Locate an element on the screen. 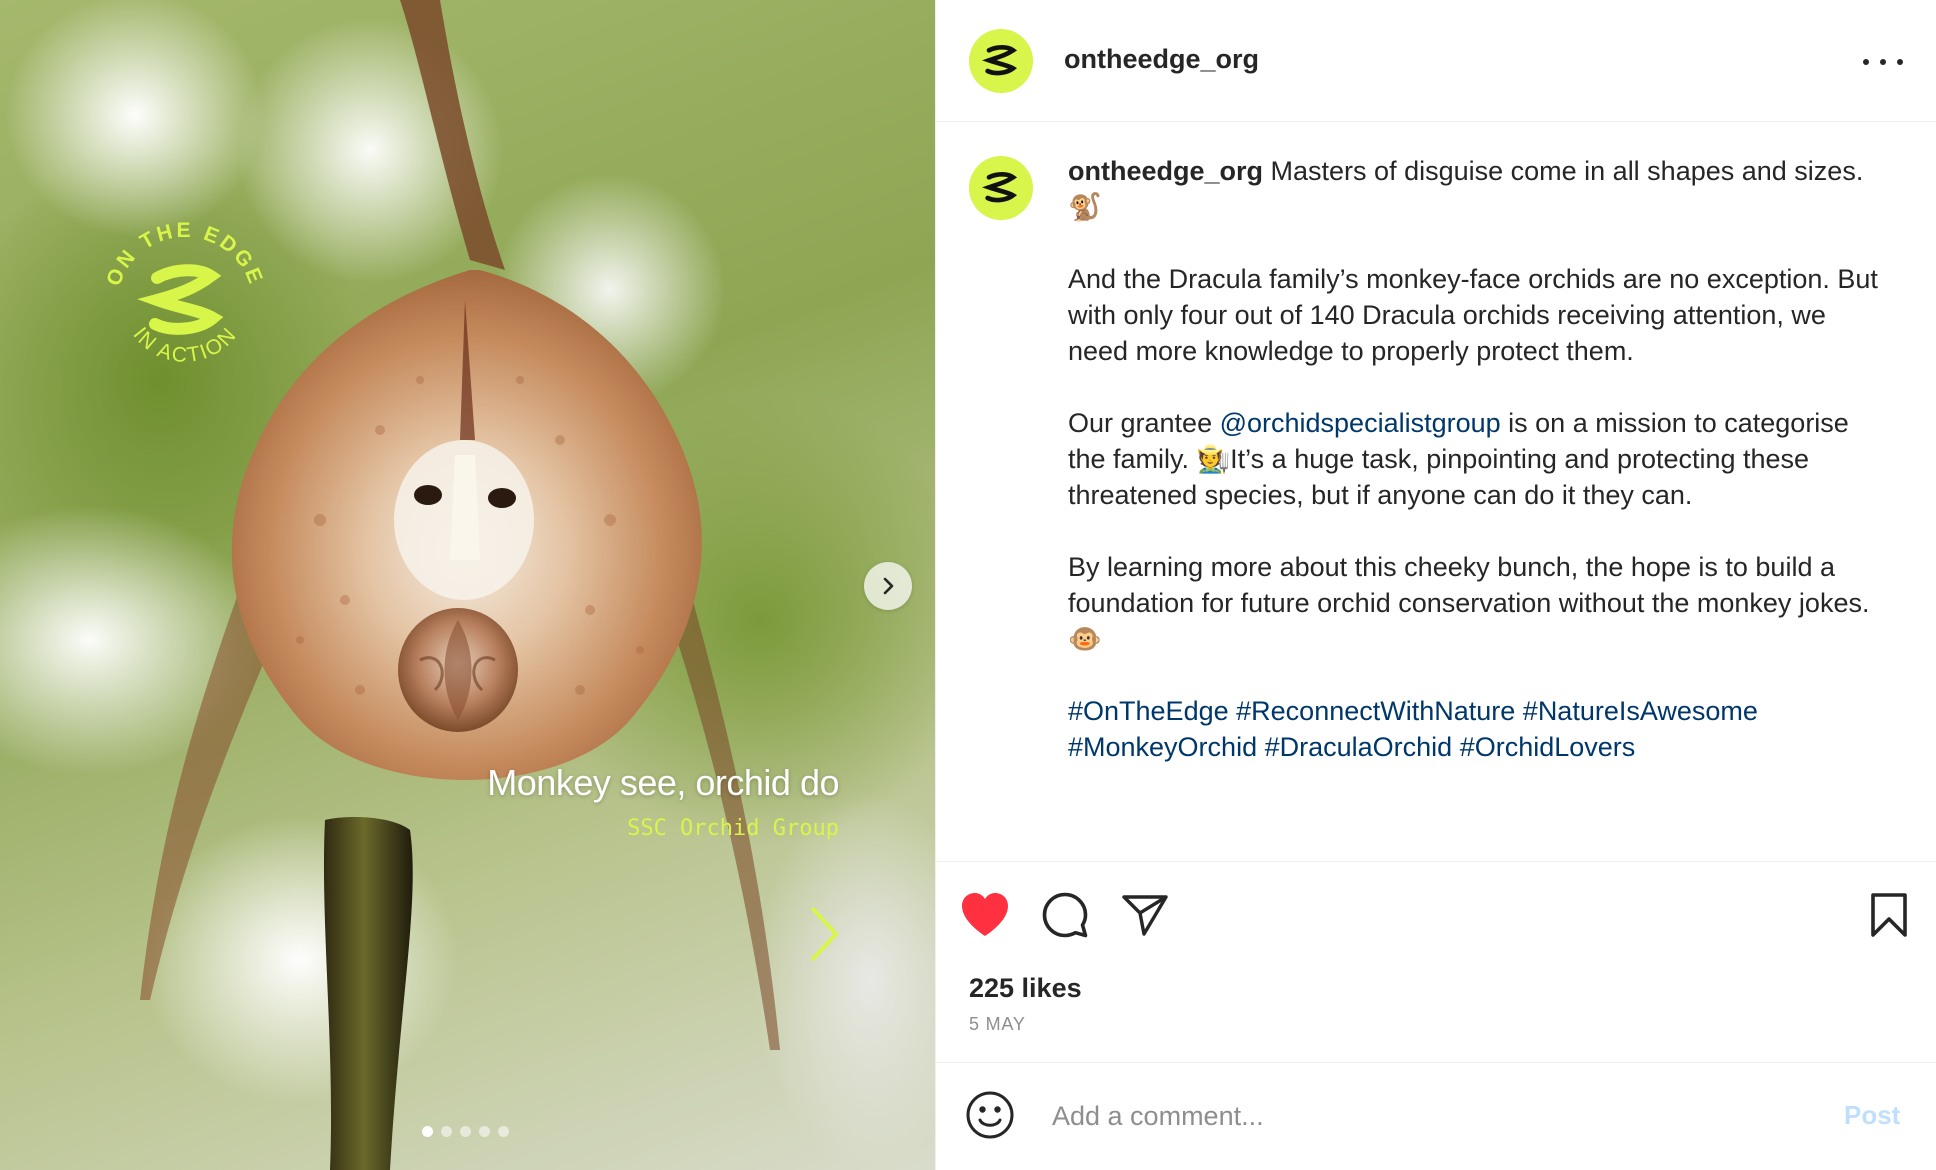 The image size is (1936, 1170). bookmark-icon is located at coordinates (1889, 915).